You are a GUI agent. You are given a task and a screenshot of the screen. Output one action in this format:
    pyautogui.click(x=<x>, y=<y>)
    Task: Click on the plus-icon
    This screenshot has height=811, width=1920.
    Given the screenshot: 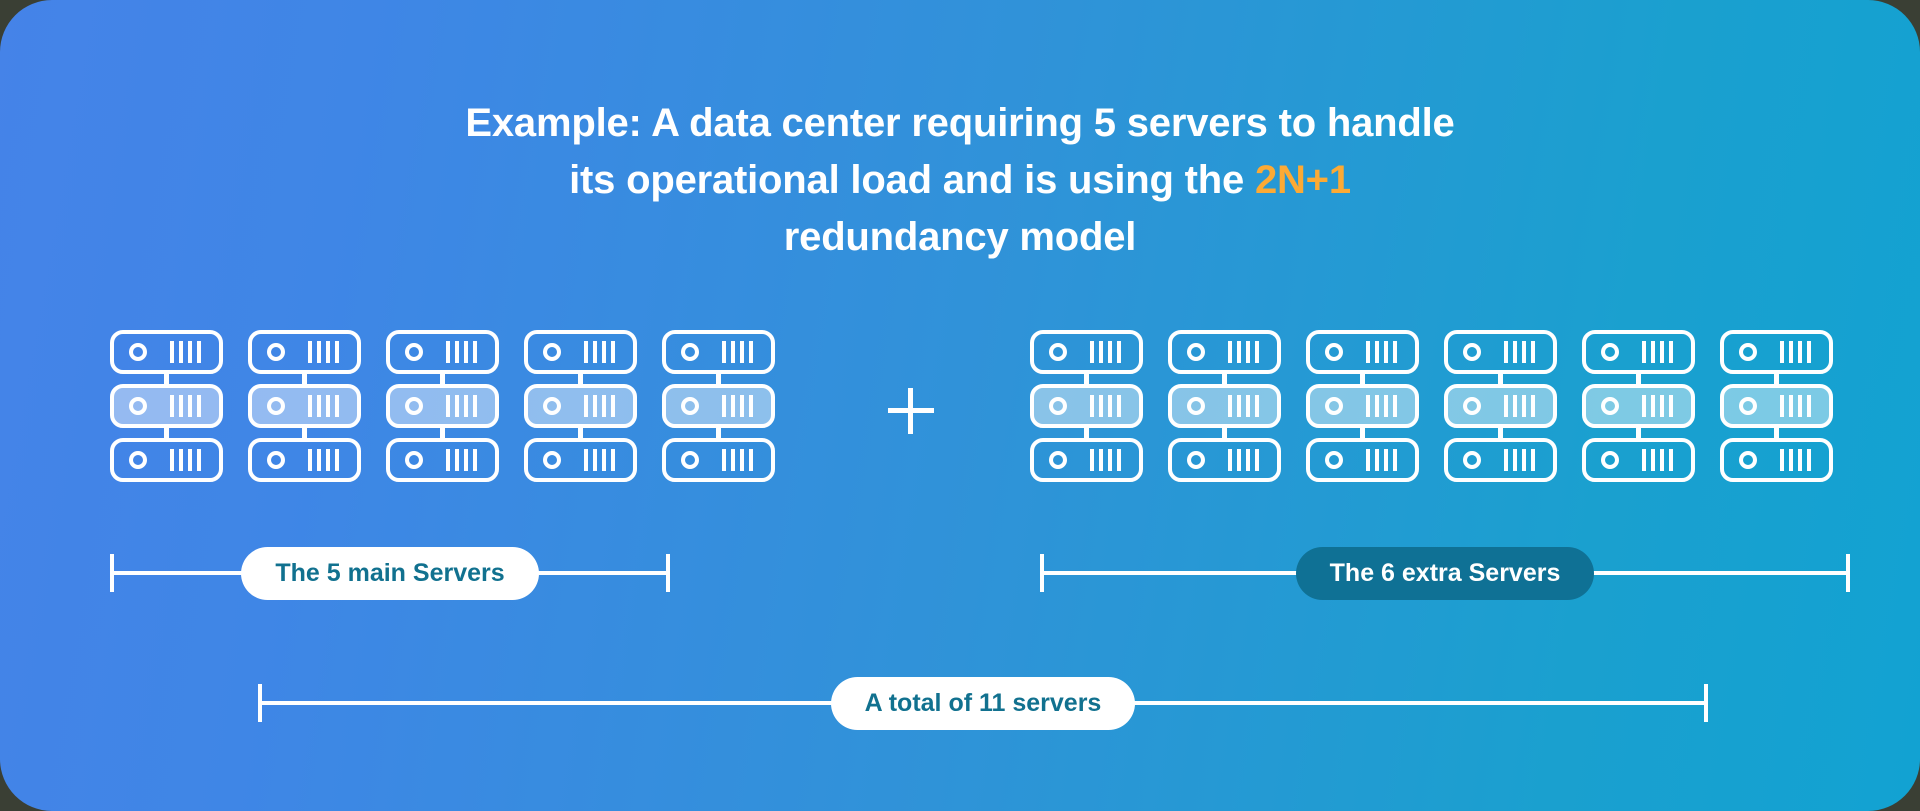 What is the action you would take?
    pyautogui.click(x=911, y=411)
    